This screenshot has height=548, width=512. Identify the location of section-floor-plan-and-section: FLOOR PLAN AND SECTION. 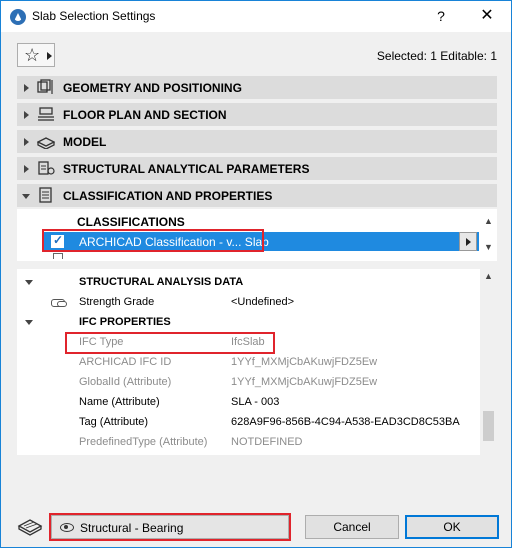
(257, 114).